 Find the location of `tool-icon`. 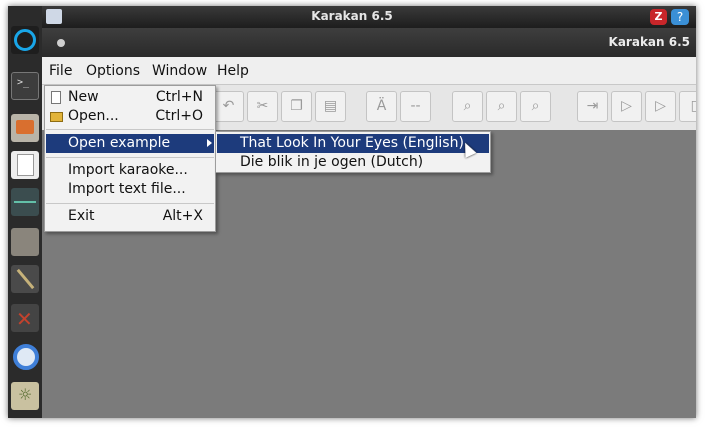

tool-icon is located at coordinates (25, 279).